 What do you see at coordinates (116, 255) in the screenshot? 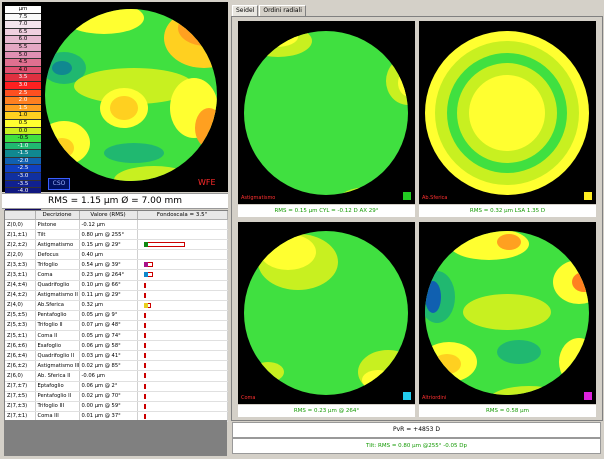
I see `table-row: Z(2,0) Defocus 0.40 µm` at bounding box center [116, 255].